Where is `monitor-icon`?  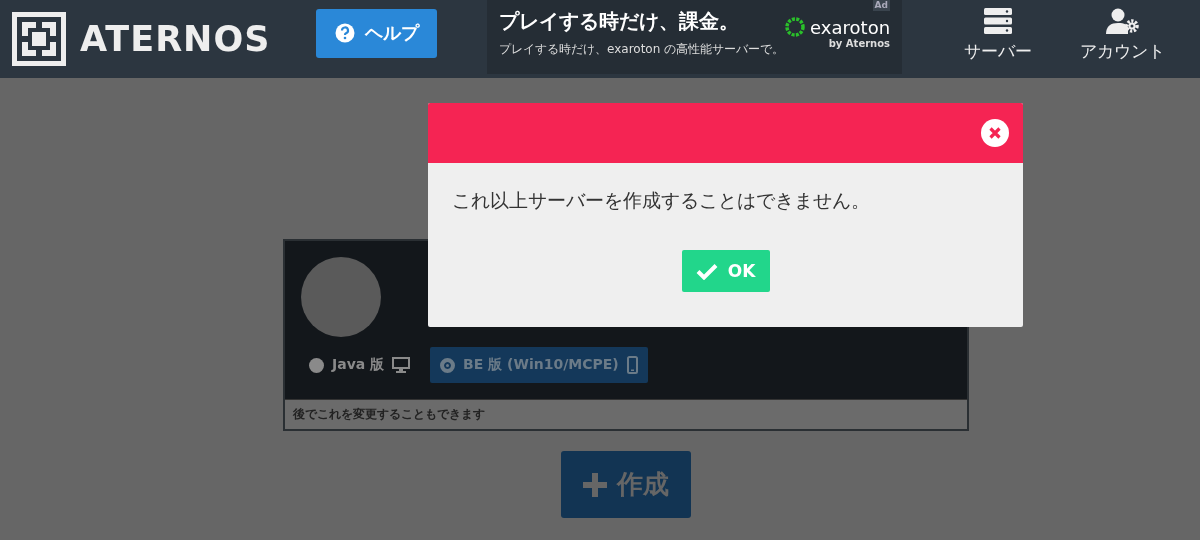 monitor-icon is located at coordinates (401, 365).